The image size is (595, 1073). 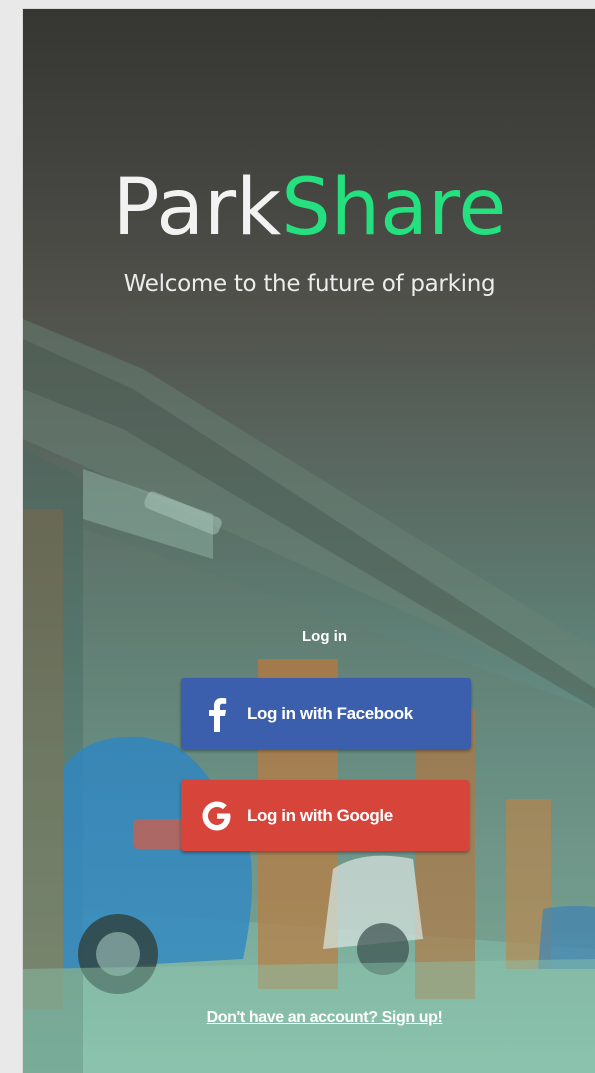 I want to click on logo-text-part2: Share, so click(x=394, y=208).